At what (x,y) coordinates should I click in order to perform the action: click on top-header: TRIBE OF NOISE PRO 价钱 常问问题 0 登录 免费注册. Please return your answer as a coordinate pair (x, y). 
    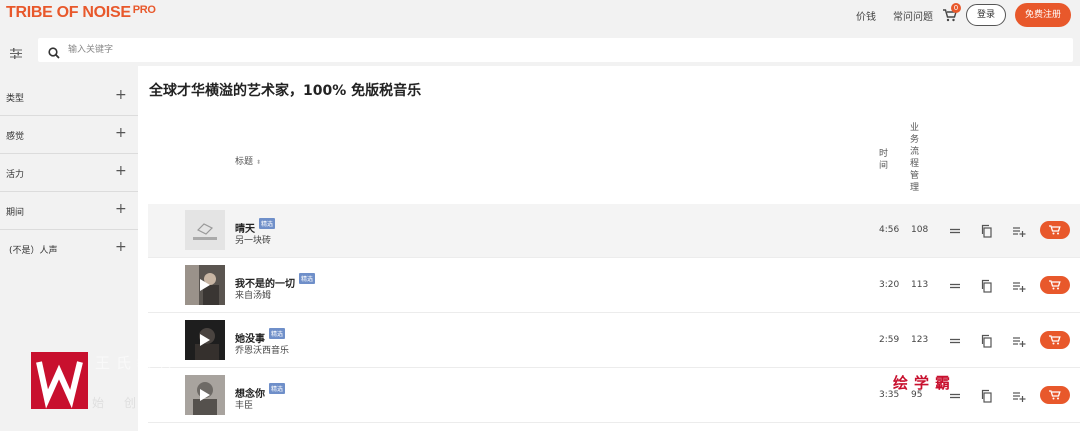
    Looking at the image, I should click on (540, 17).